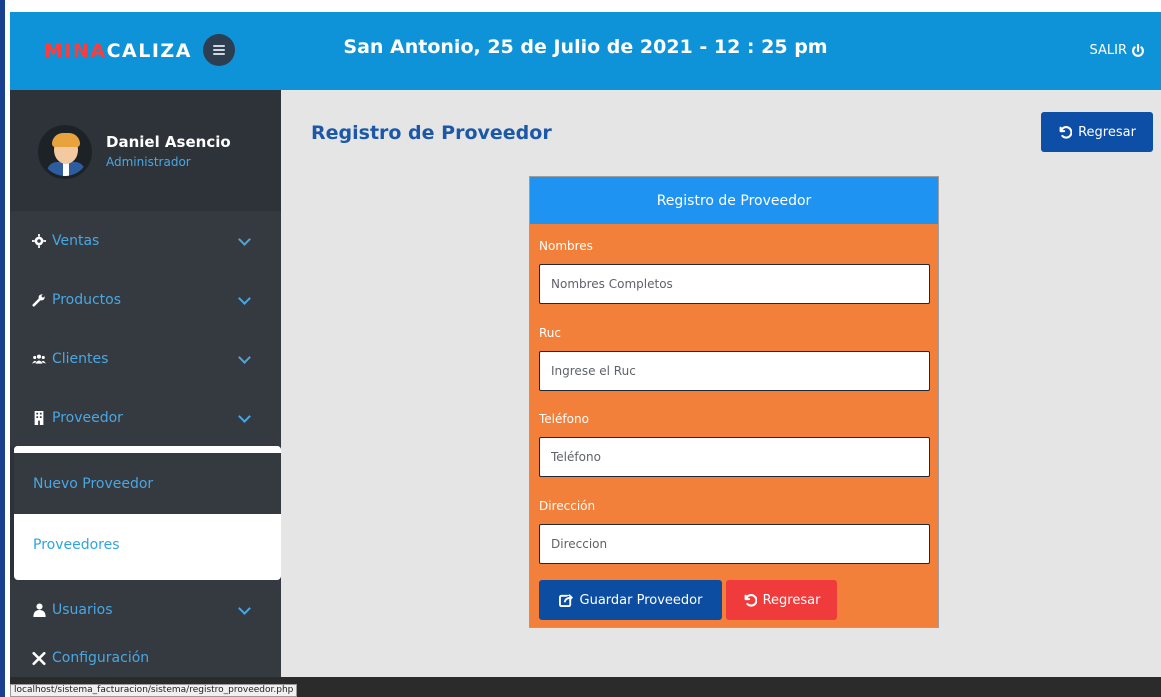 Image resolution: width=1161 pixels, height=697 pixels. I want to click on sidebar-item-label: Usuarios, so click(82, 609).